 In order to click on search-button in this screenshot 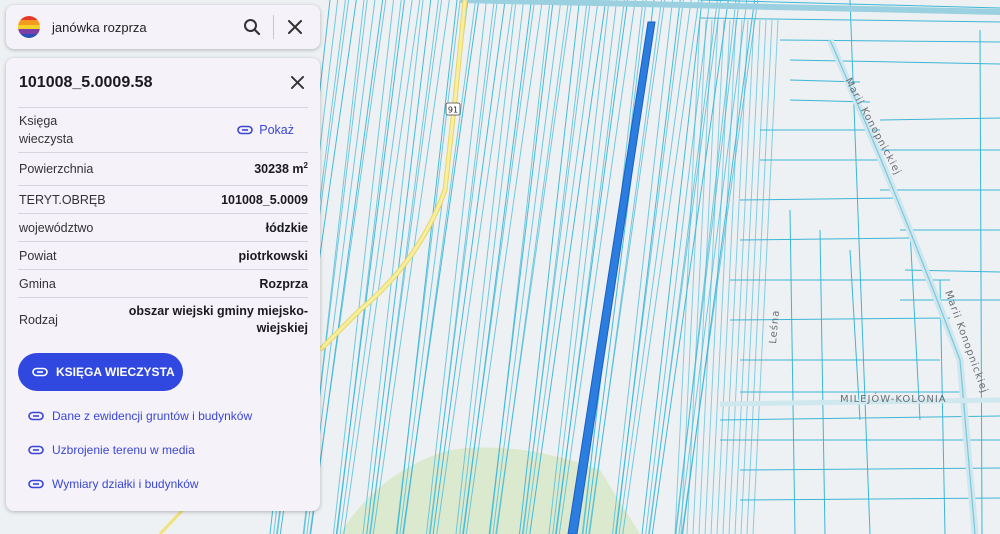, I will do `click(252, 27)`.